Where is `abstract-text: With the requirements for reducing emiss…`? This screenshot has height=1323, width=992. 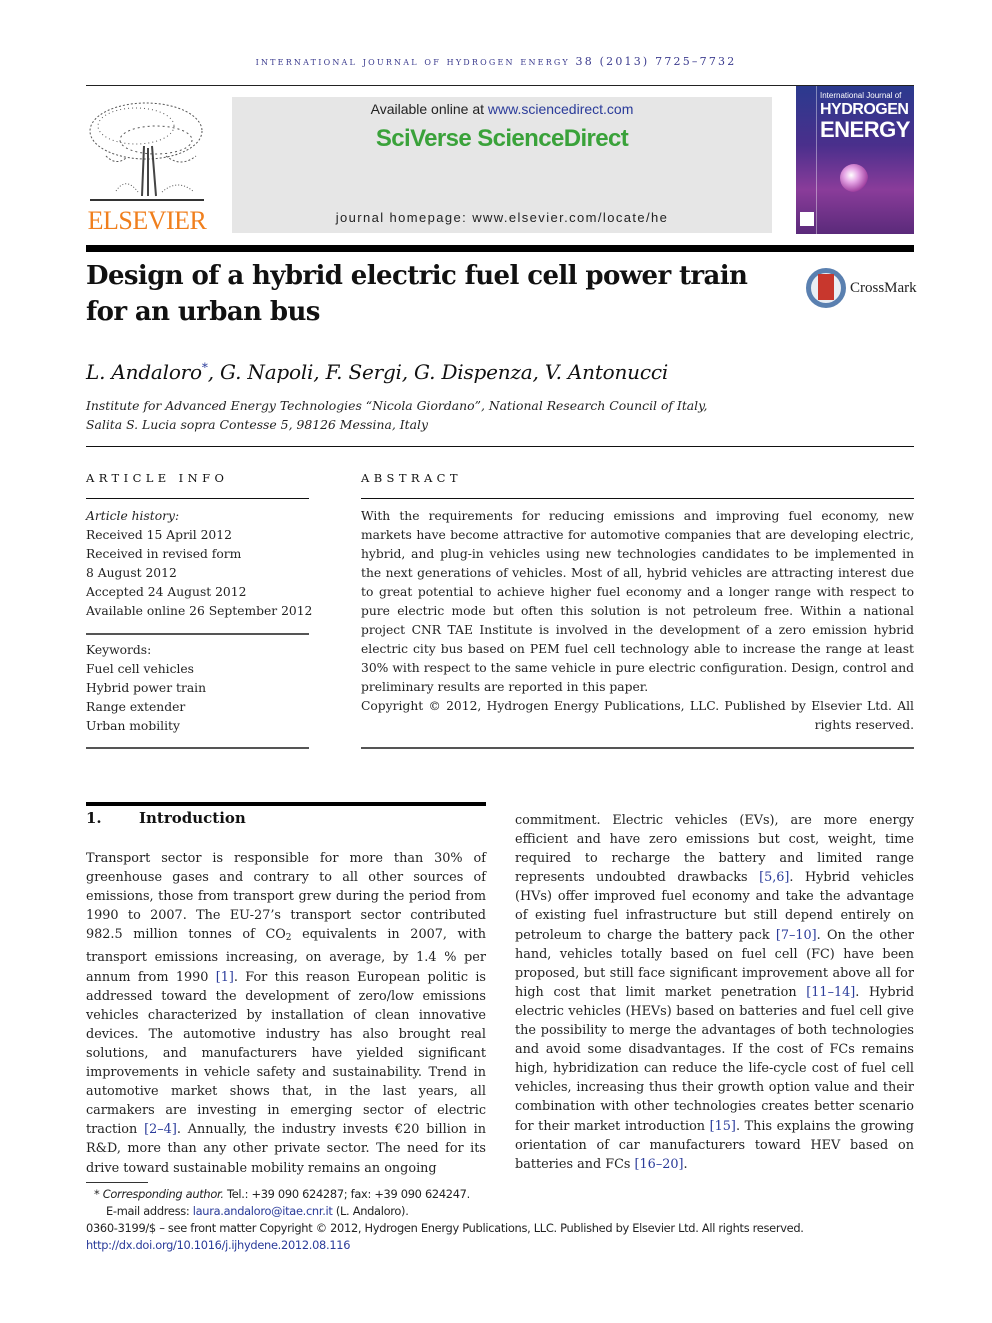 abstract-text: With the requirements for reducing emiss… is located at coordinates (637, 601).